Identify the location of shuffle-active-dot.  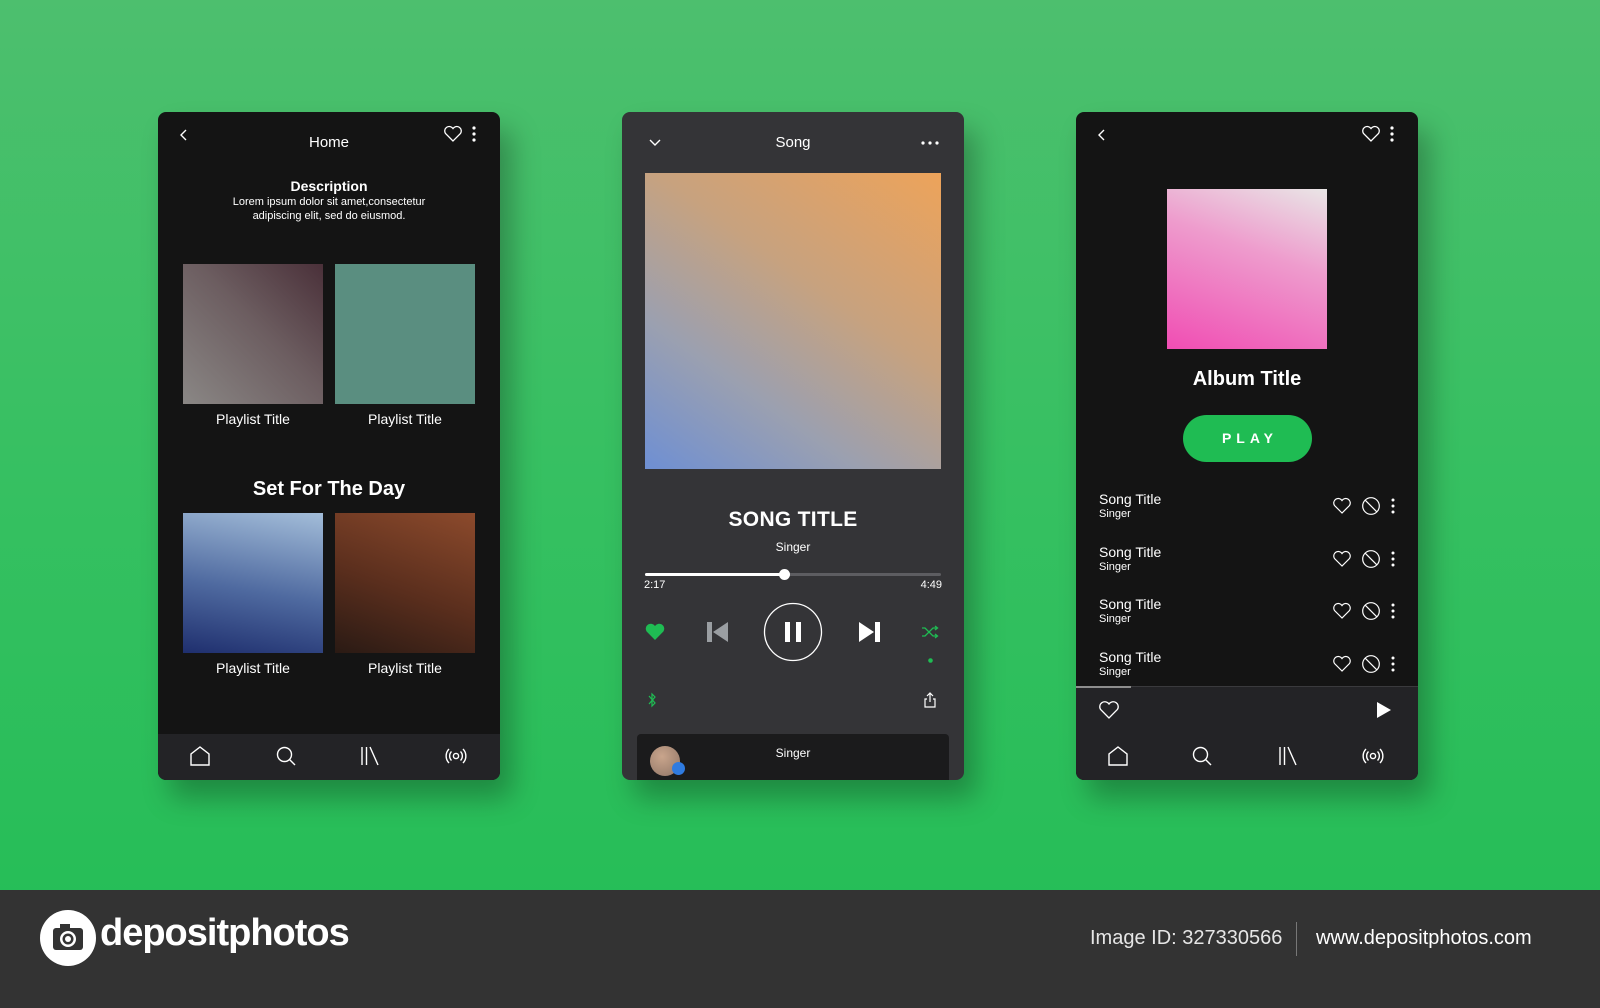
(930, 660).